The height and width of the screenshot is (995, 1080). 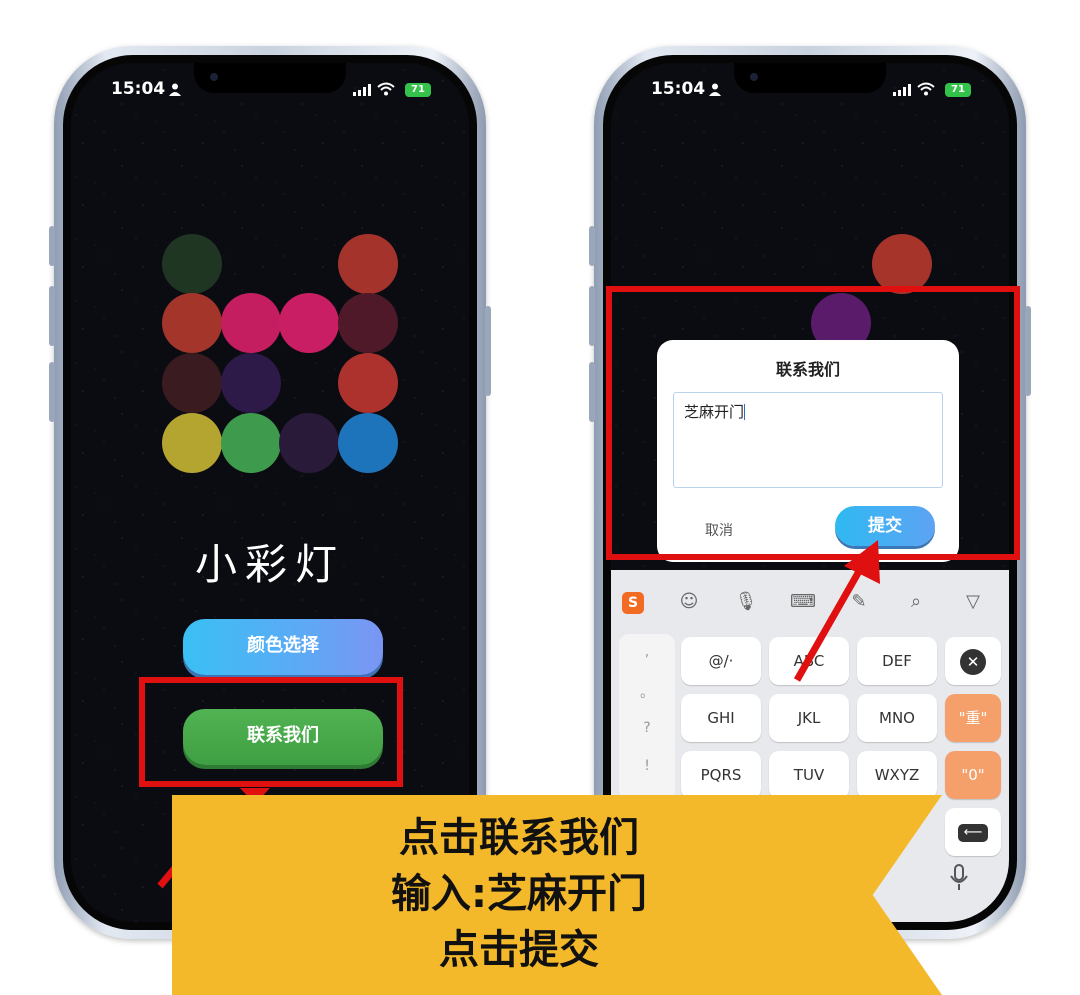 What do you see at coordinates (519, 838) in the screenshot?
I see `instruction-line: 点击联系我们` at bounding box center [519, 838].